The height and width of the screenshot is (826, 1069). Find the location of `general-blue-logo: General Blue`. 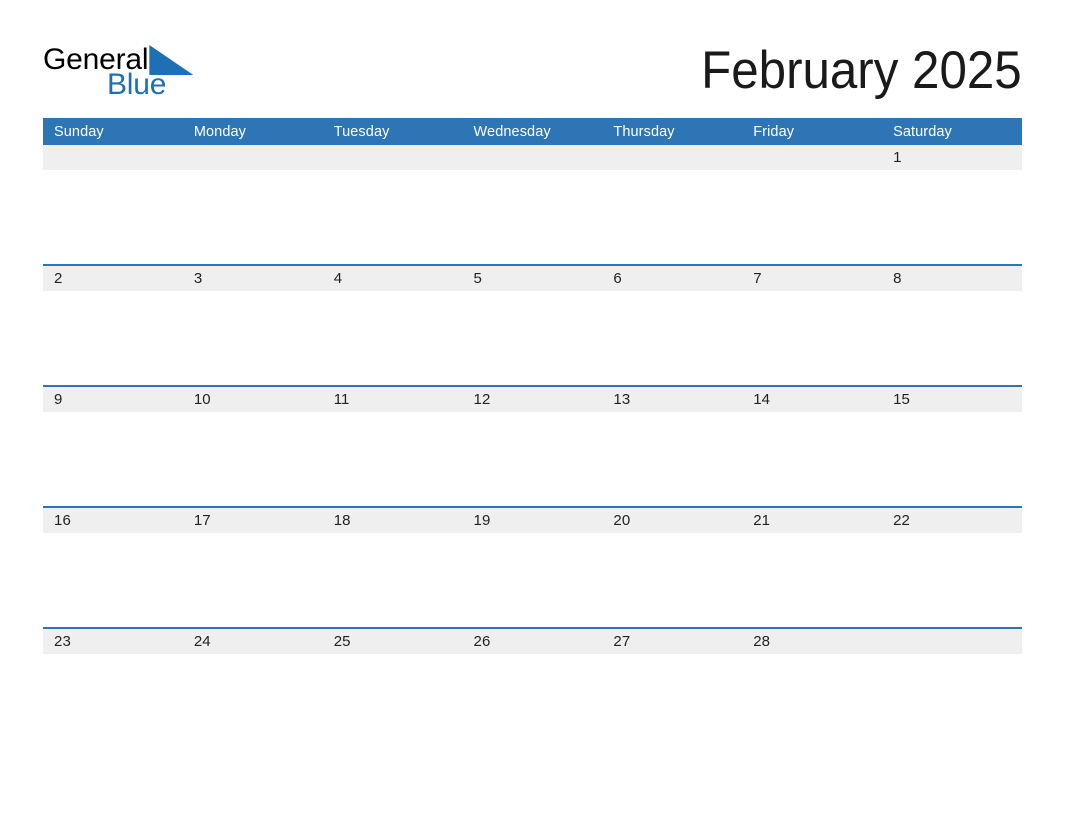

general-blue-logo: General Blue is located at coordinates (158, 75).